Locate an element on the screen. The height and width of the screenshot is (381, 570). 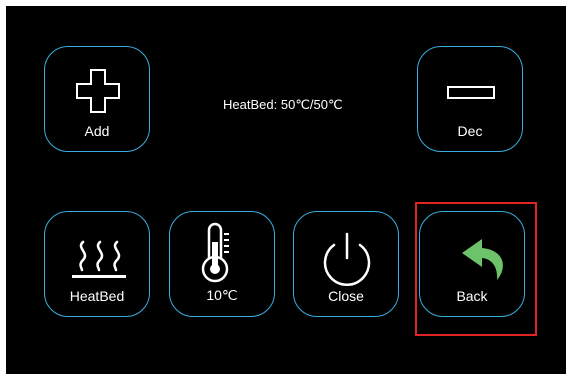
status-current-temp: 50 is located at coordinates (288, 104).